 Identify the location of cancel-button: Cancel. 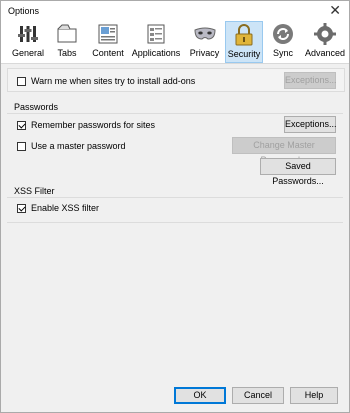
(258, 395).